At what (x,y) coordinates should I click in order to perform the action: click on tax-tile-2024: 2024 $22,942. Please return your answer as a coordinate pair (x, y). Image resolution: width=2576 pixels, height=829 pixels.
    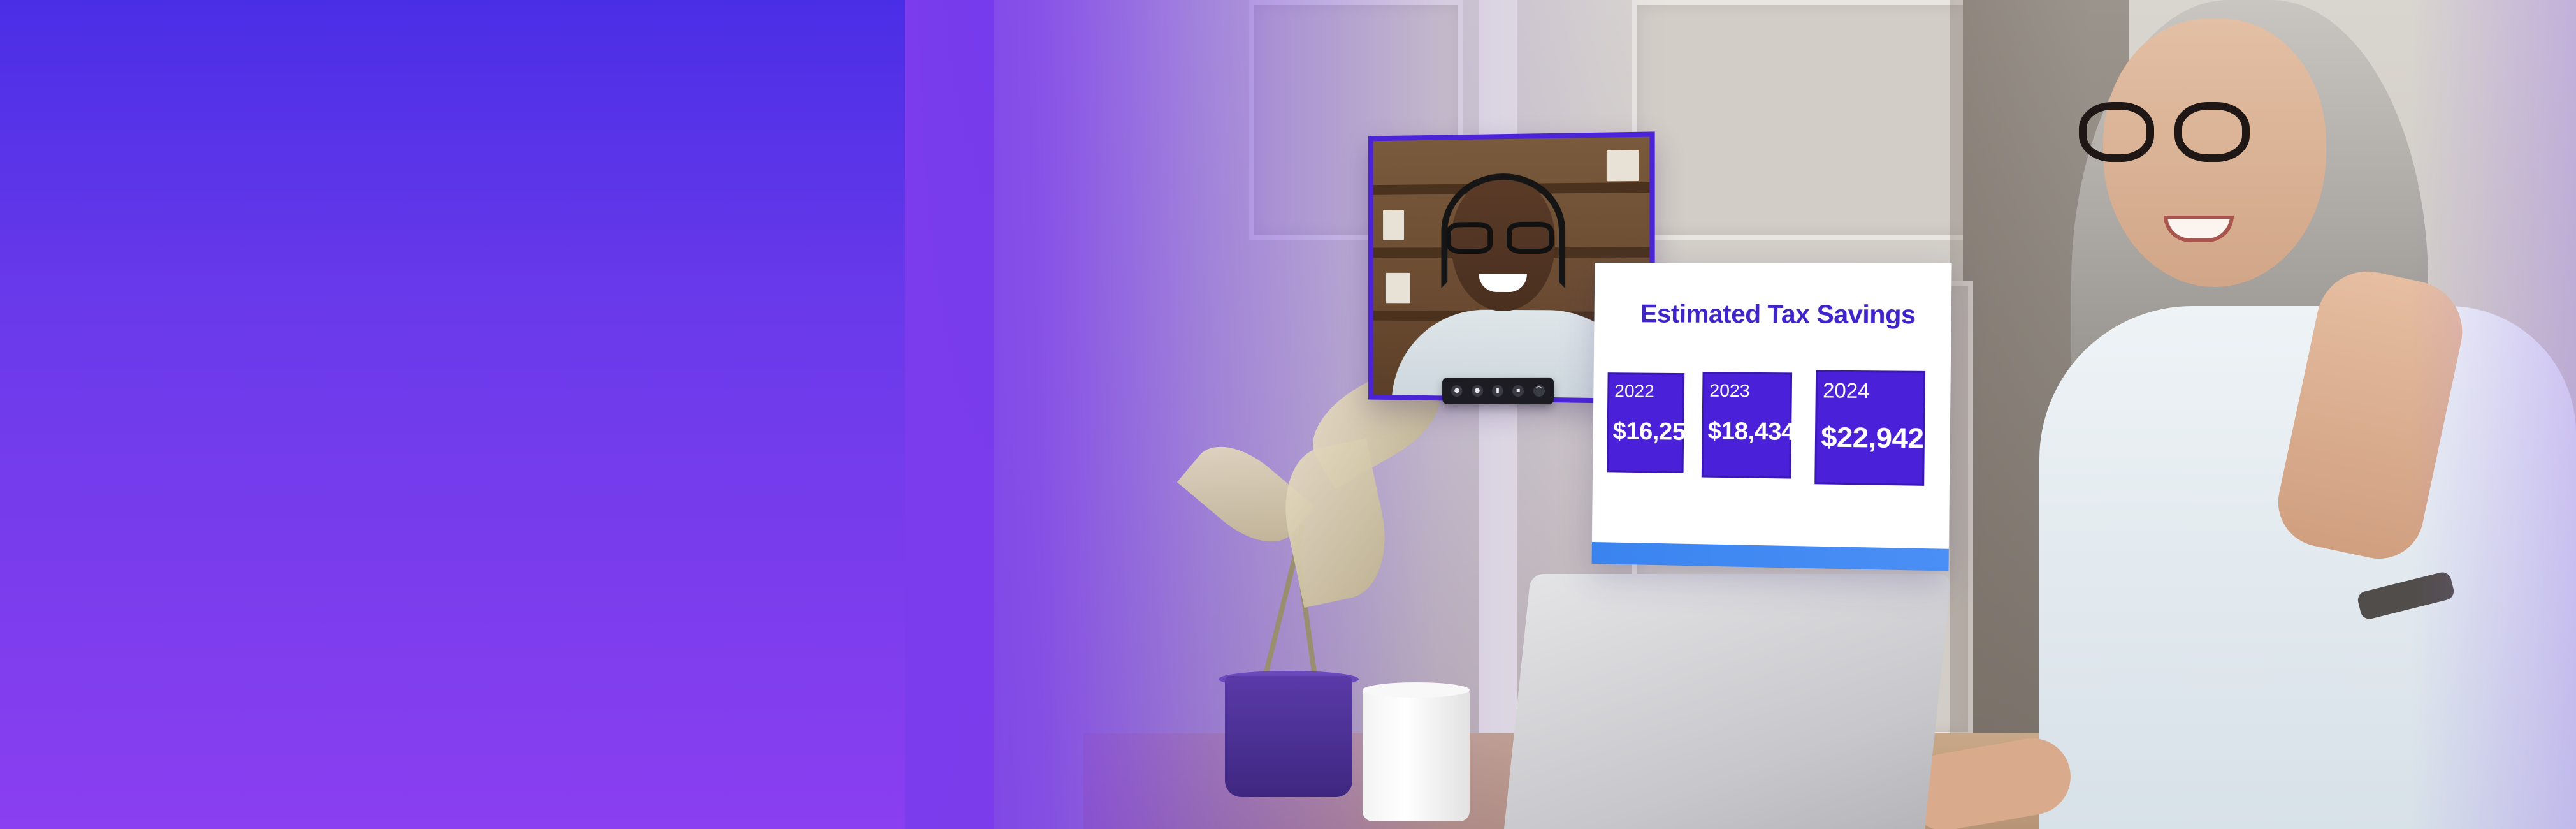
    Looking at the image, I should click on (1870, 428).